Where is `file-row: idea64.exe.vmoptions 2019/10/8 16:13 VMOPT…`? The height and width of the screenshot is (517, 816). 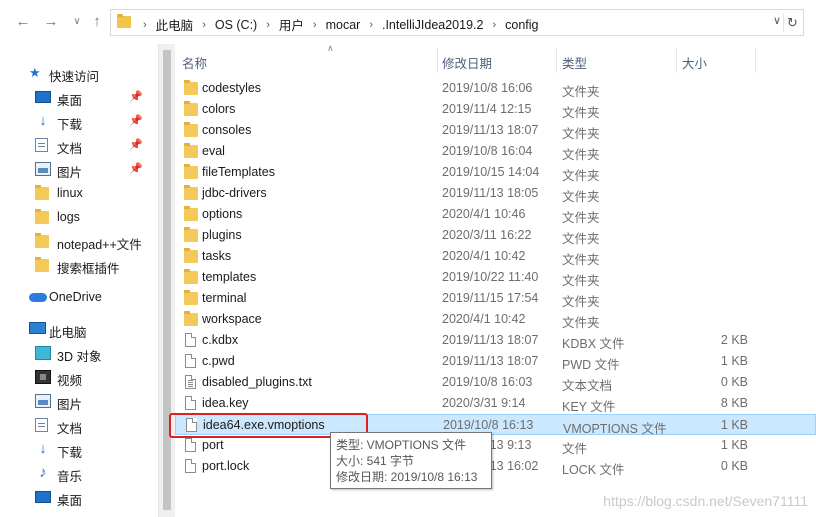 file-row: idea64.exe.vmoptions 2019/10/8 16:13 VMOPT… is located at coordinates (492, 425).